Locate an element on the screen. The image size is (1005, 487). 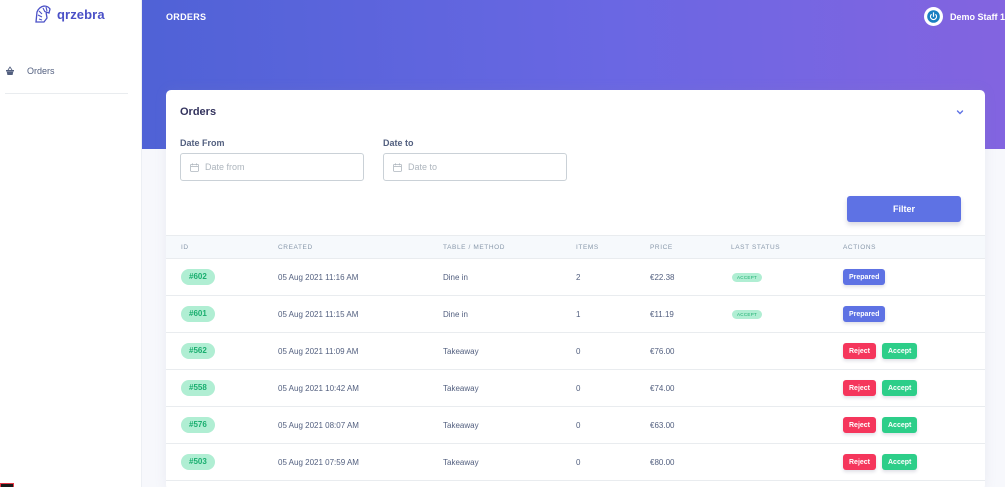
created-cell: 05 Aug 2021 11:16 AM is located at coordinates (318, 277).